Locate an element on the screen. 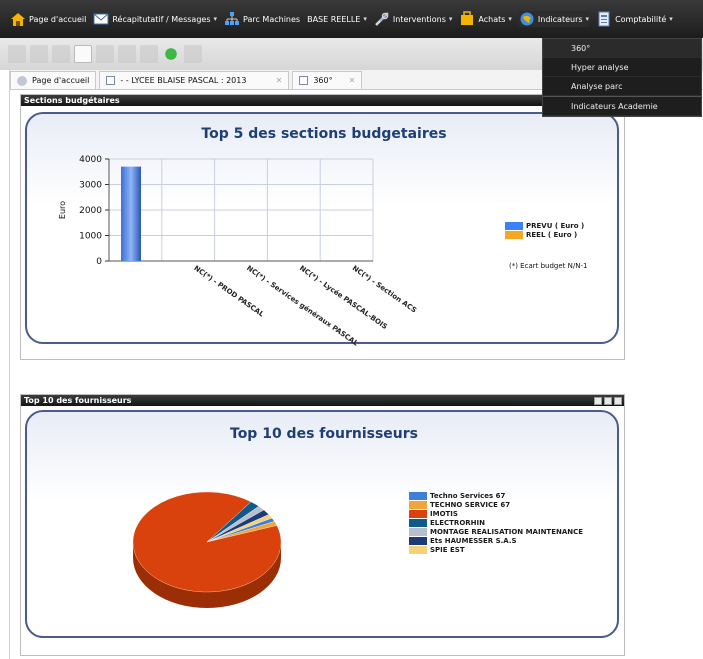 This screenshot has height=659, width=703. legend-label: TECHNO SERVICE 67 is located at coordinates (470, 505).